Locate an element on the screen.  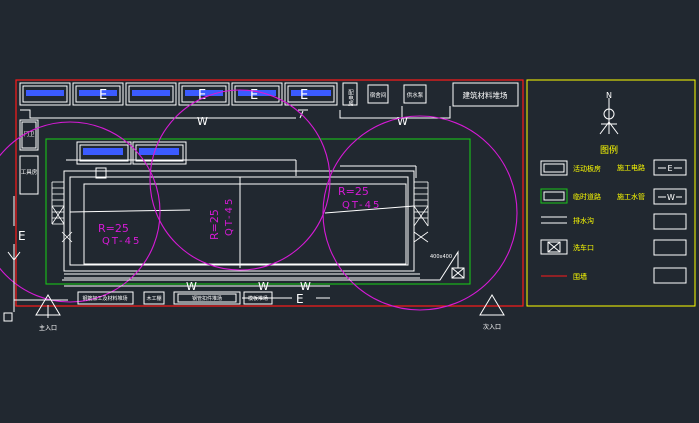
legend-elec-mark: E is located at coordinates (669, 168).